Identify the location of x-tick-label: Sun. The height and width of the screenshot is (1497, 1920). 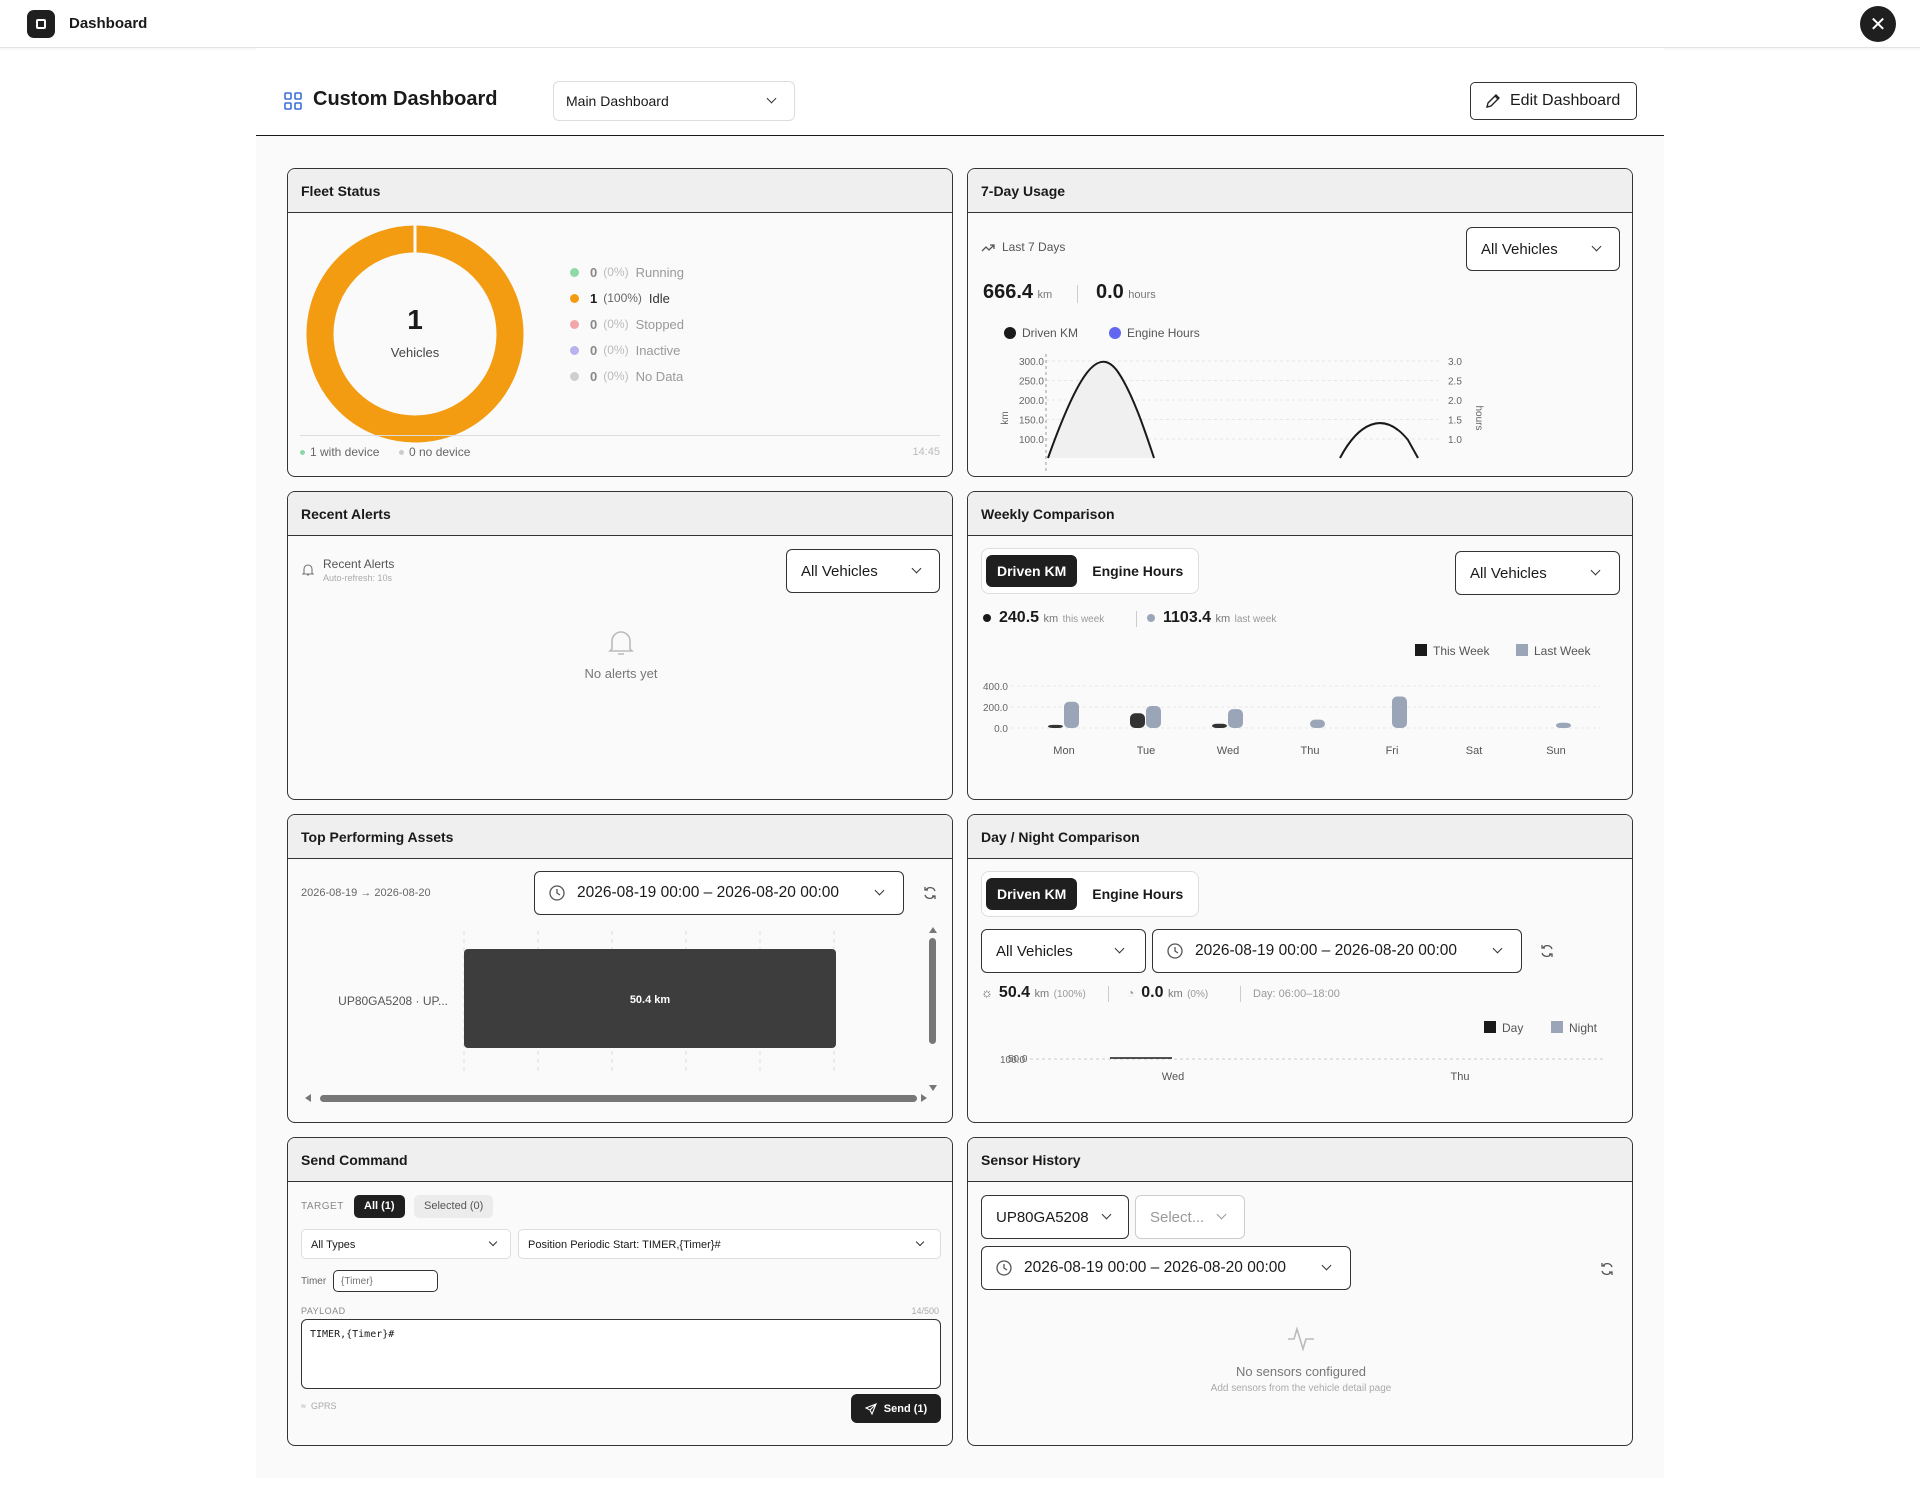
(1556, 751).